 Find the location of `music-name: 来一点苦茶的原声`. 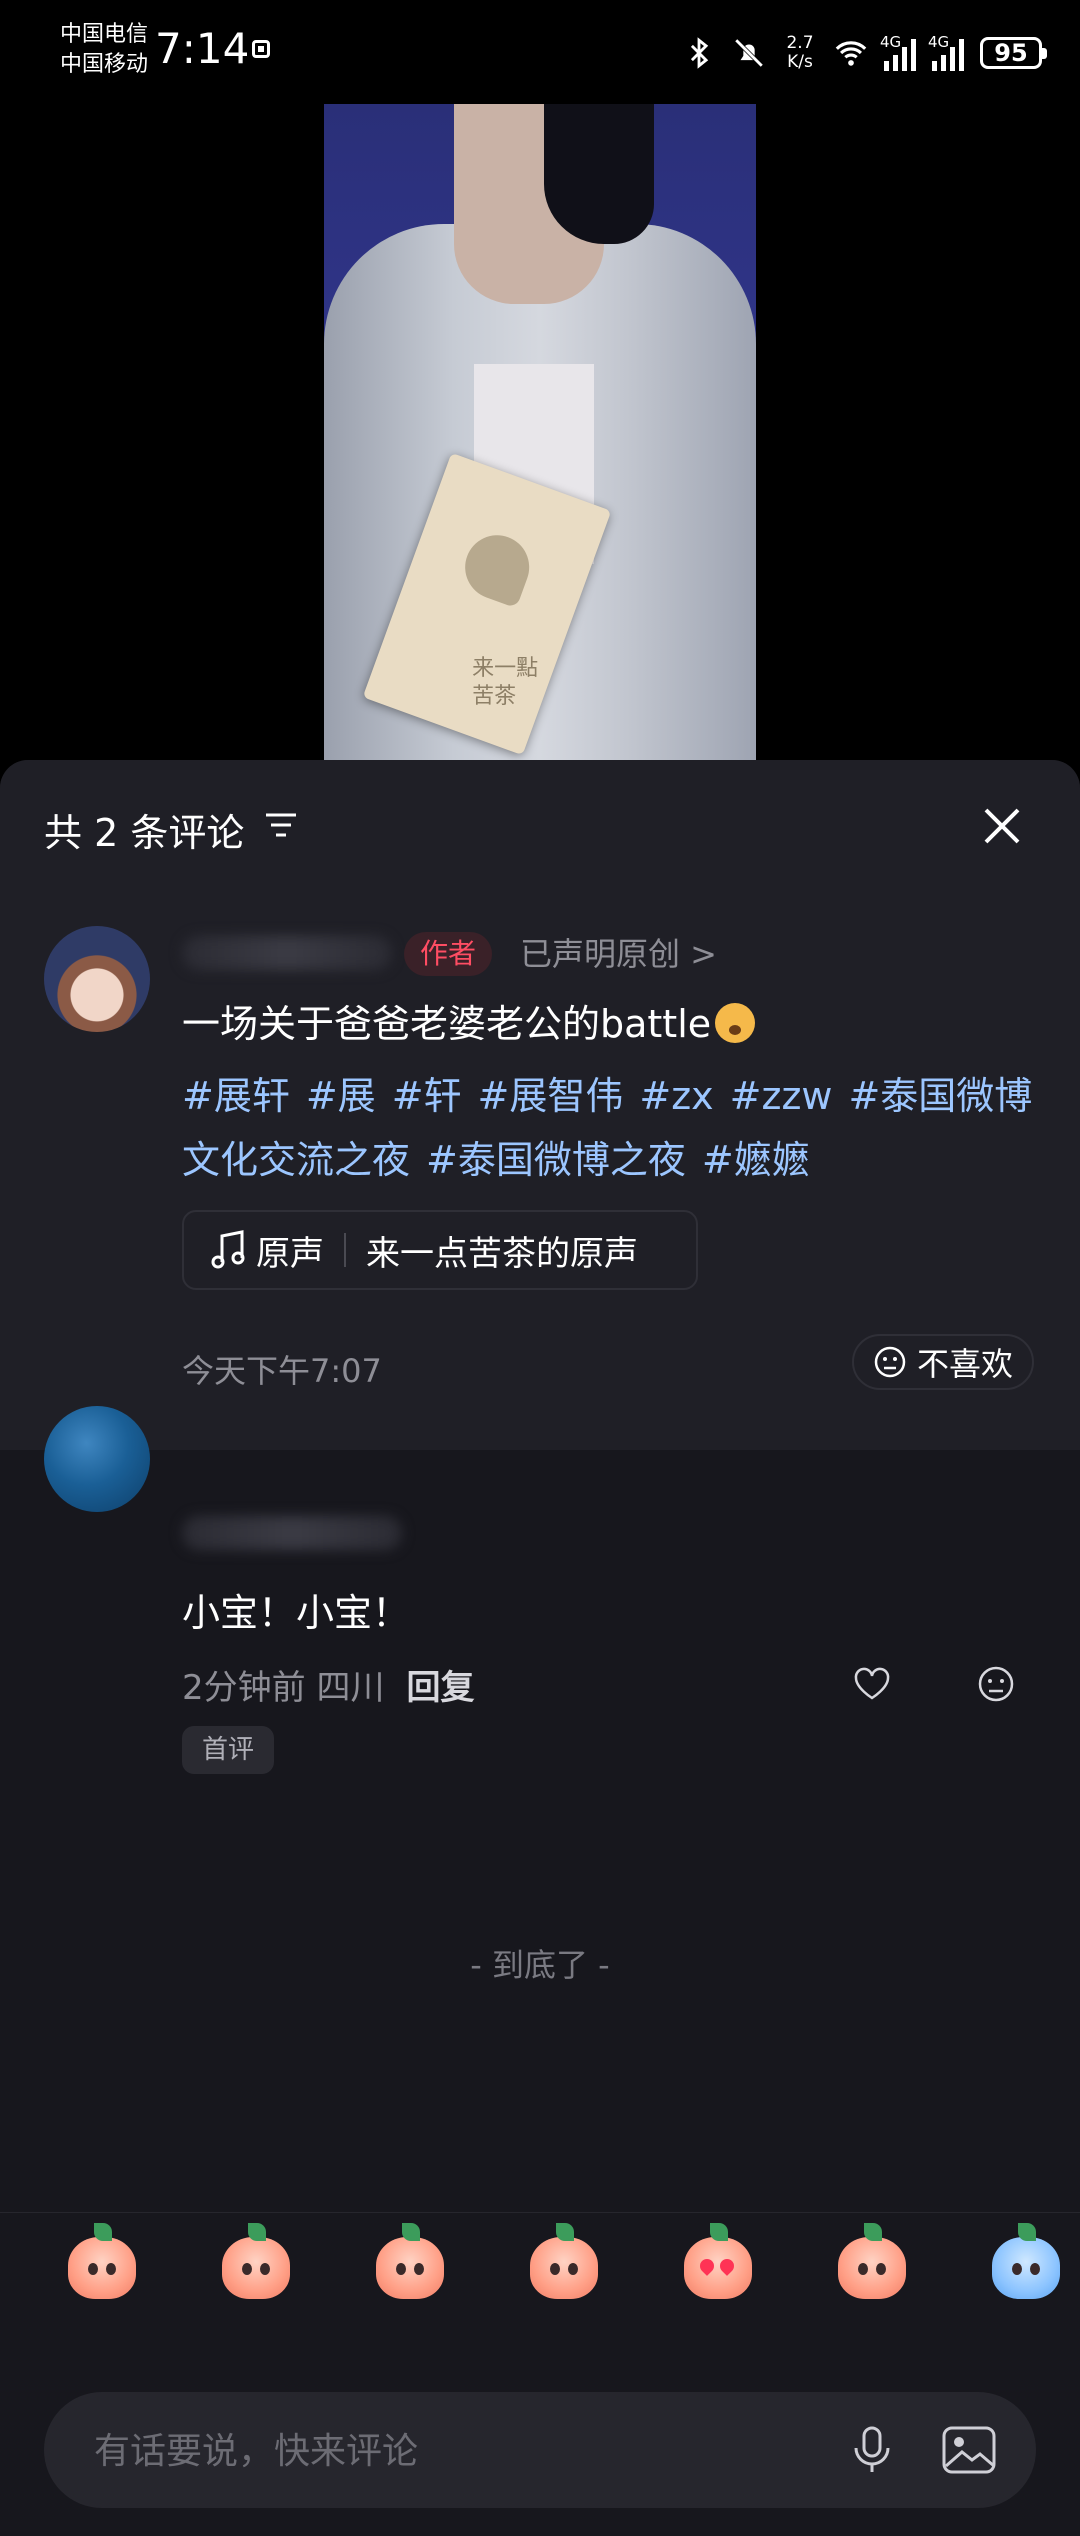

music-name: 来一点苦茶的原声 is located at coordinates (502, 1253).